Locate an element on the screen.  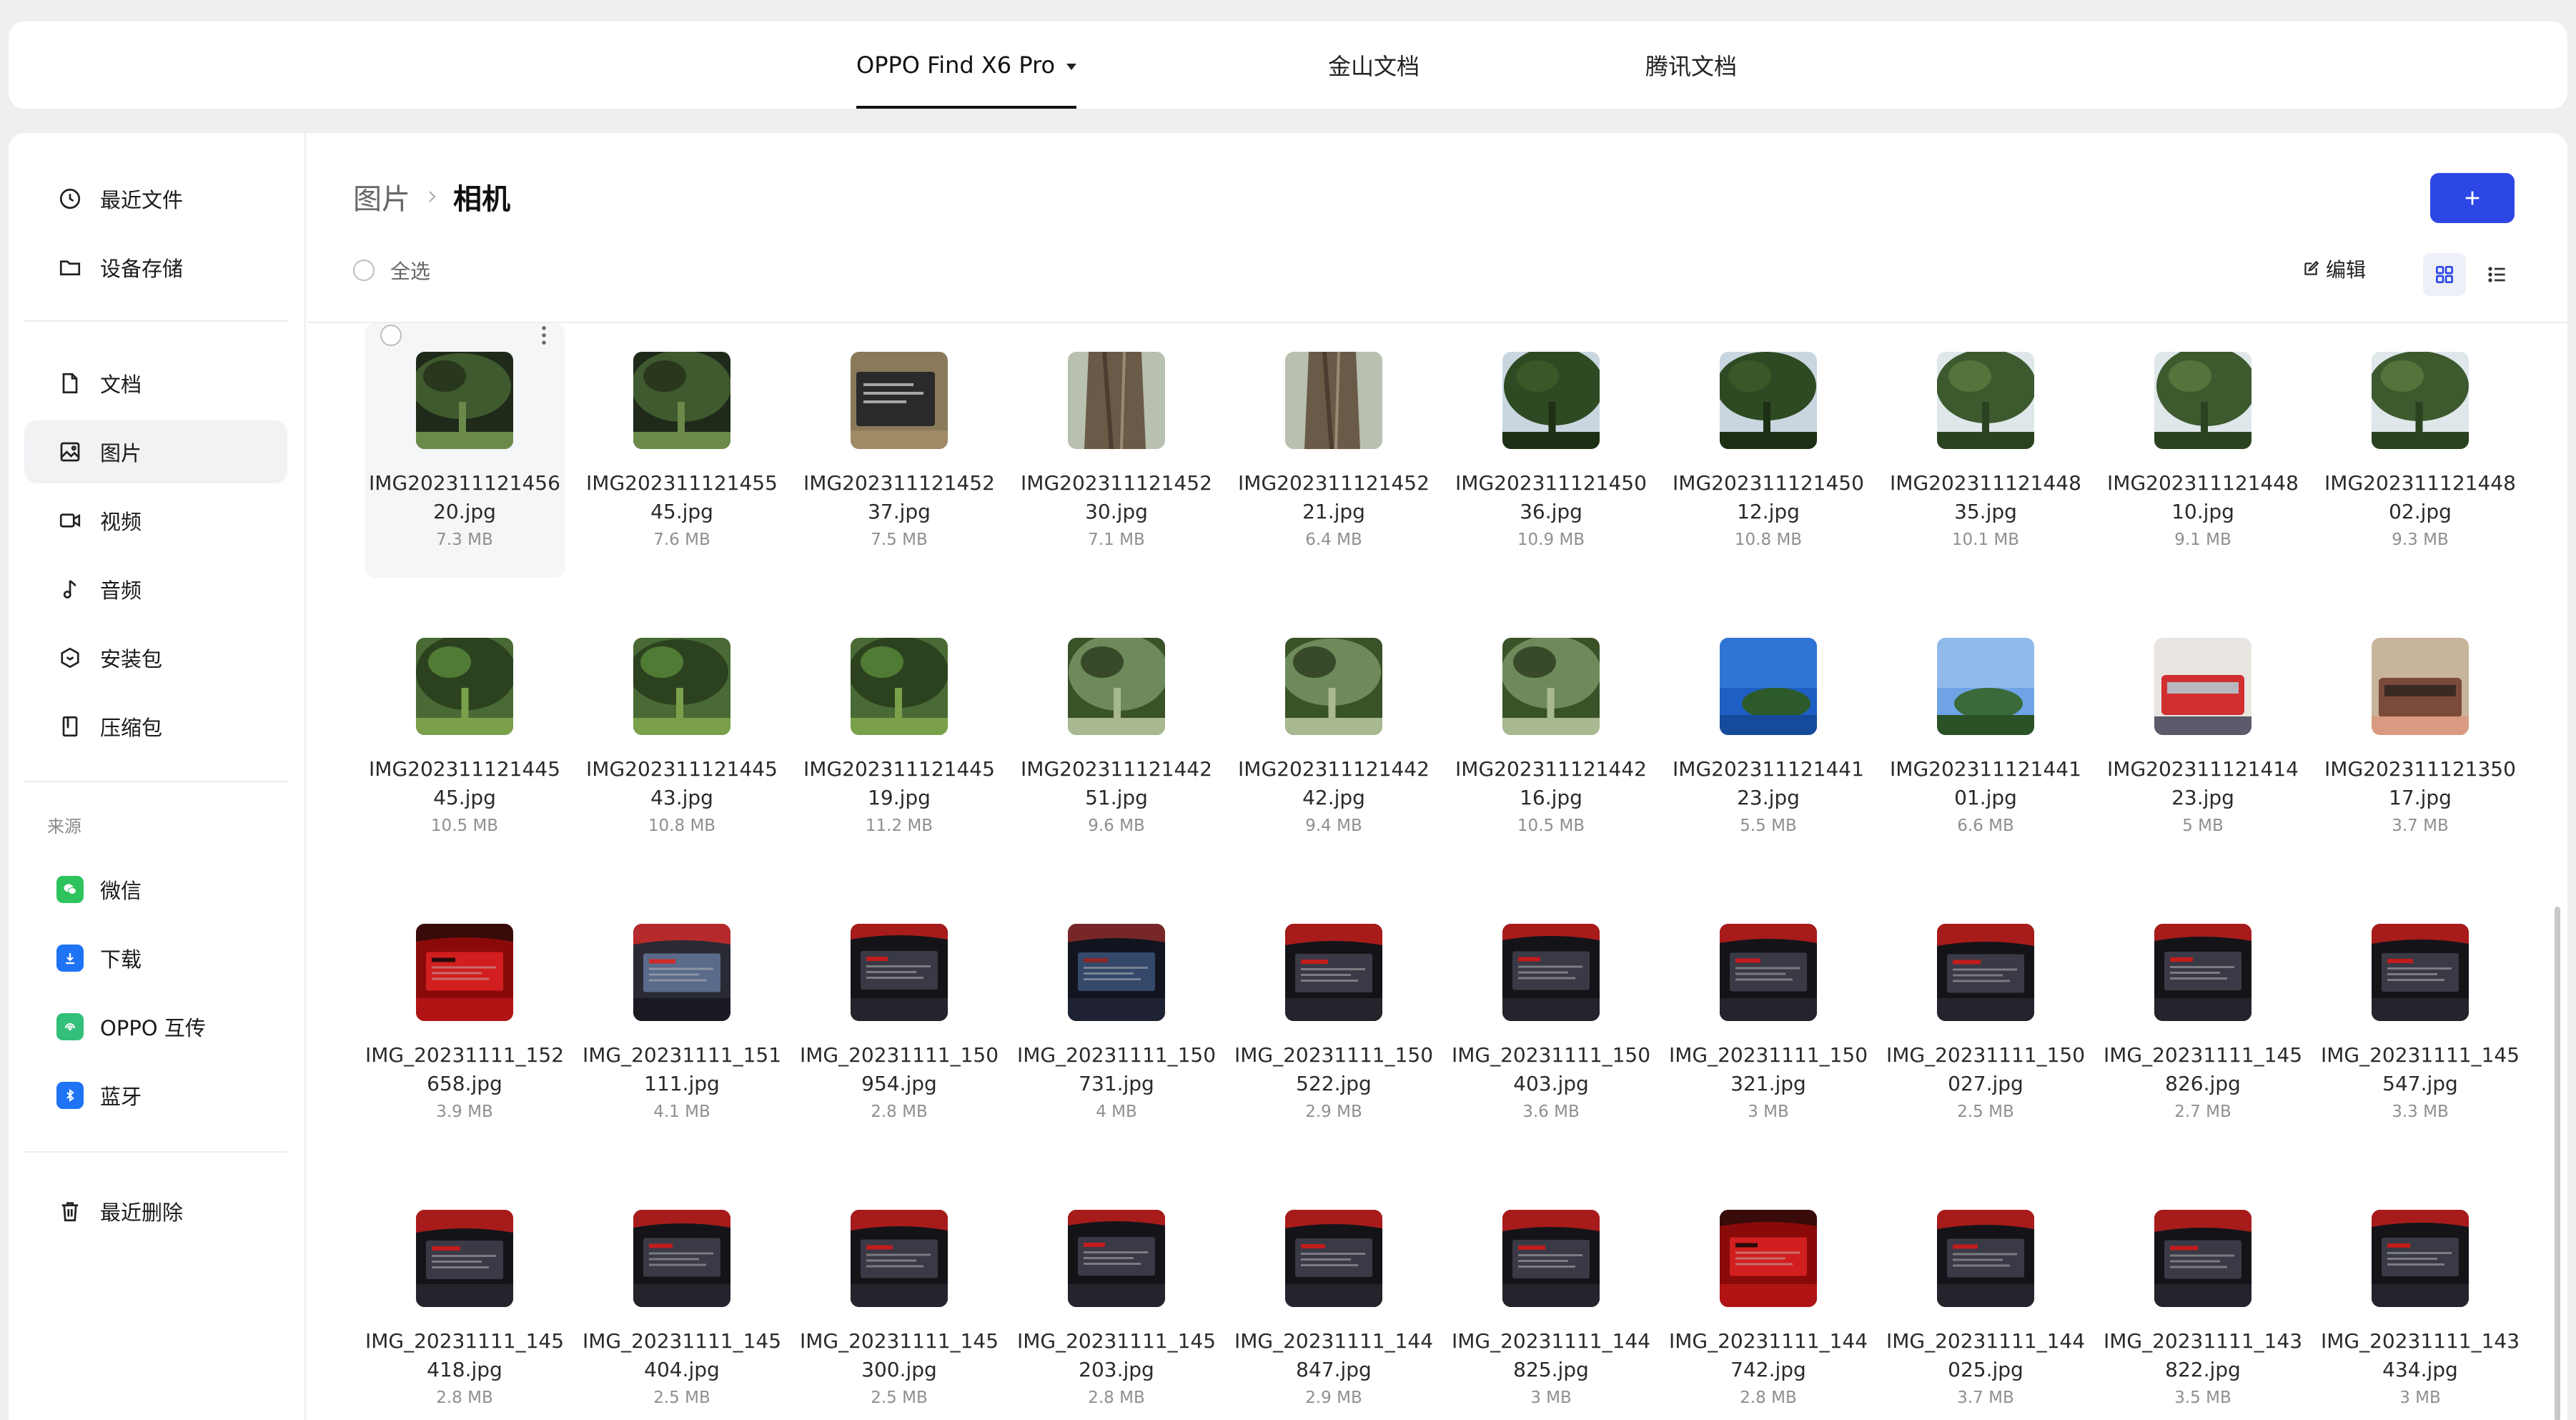
file-name-line2: 19.jpg is located at coordinates (900, 797).